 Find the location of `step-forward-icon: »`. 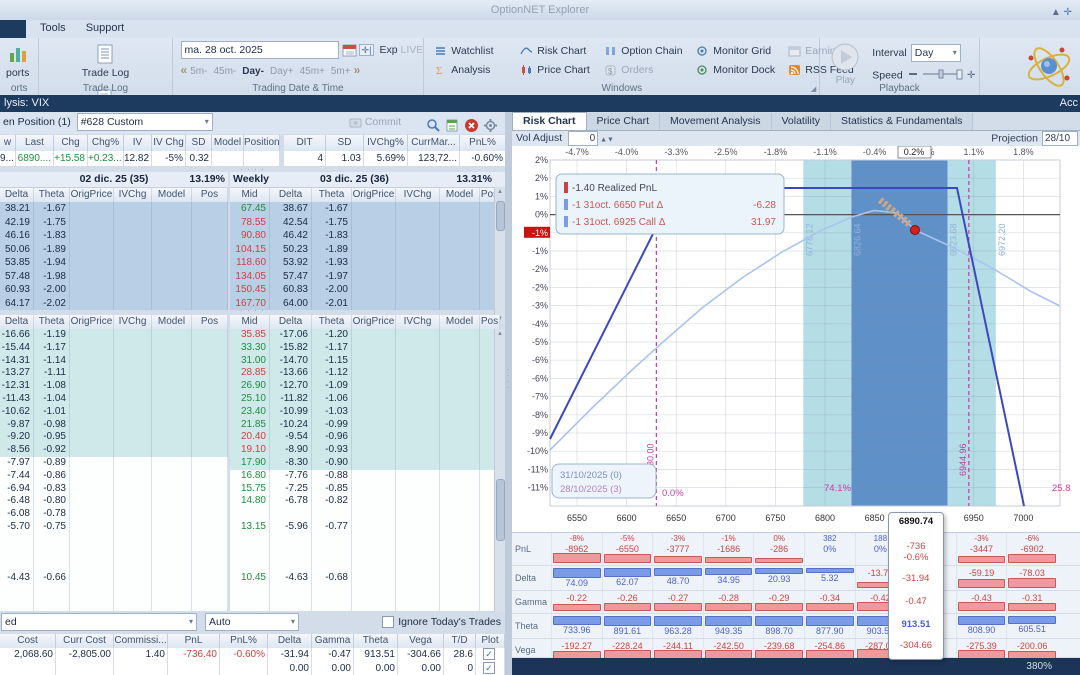

step-forward-icon: » is located at coordinates (357, 70).